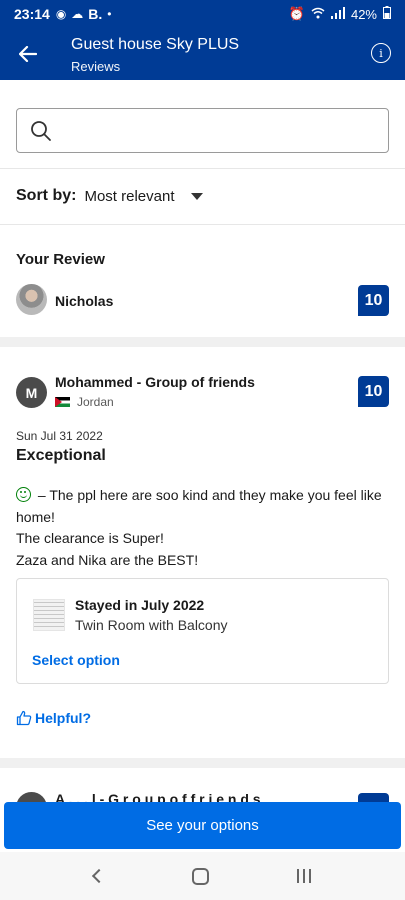 This screenshot has height=900, width=405. I want to click on sort-dropdown: Sort by: Most relevant, so click(109, 196).